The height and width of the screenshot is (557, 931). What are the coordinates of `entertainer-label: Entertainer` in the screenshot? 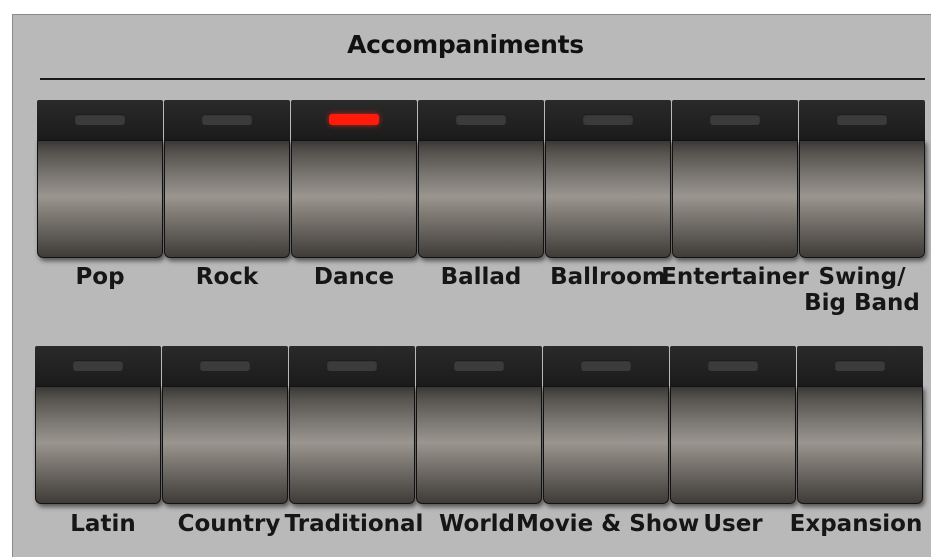 It's located at (735, 277).